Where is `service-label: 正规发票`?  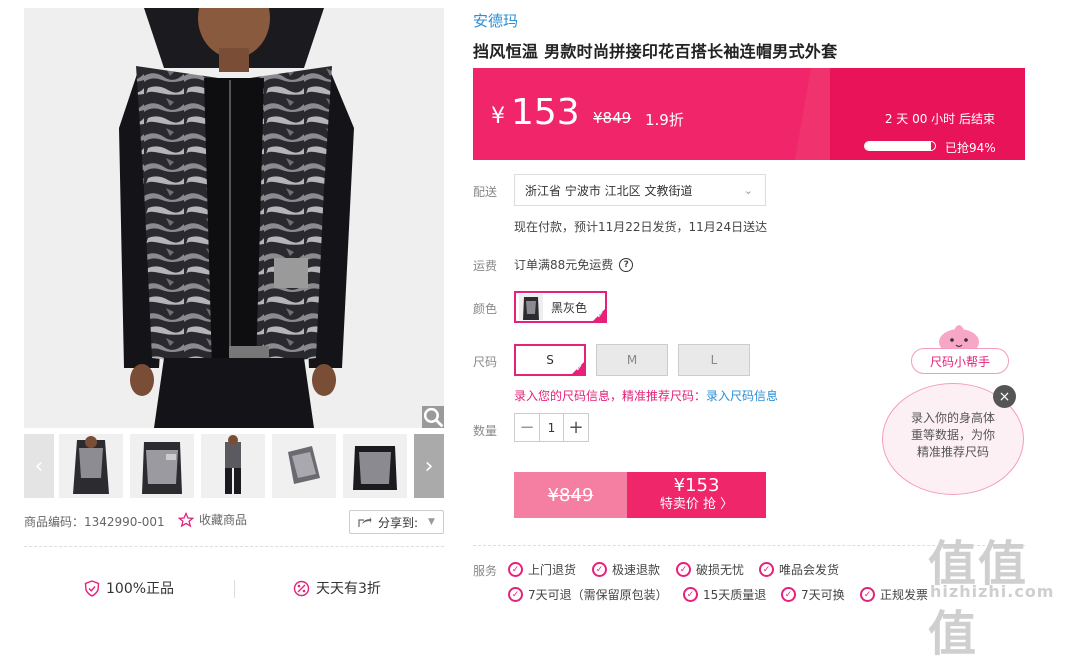
service-label: 正规发票 is located at coordinates (904, 595).